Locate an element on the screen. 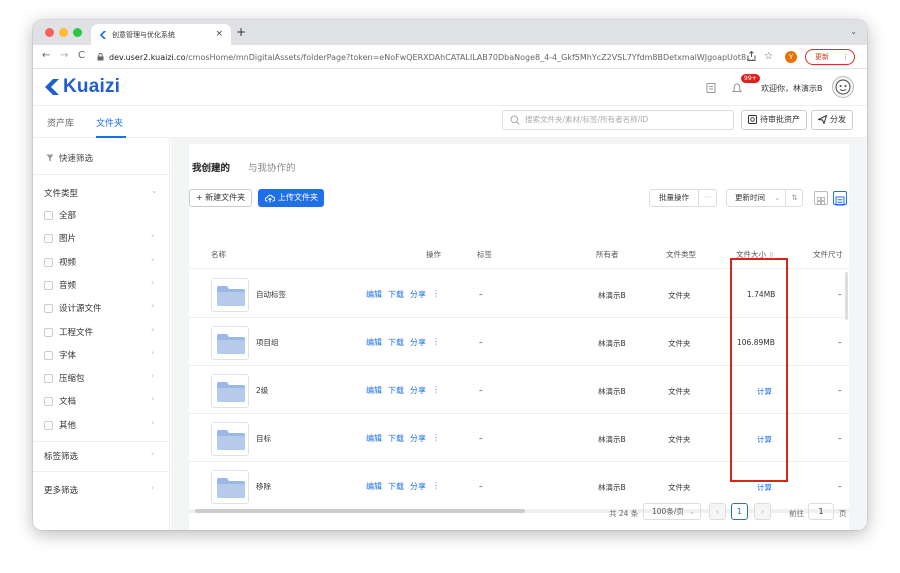 The width and height of the screenshot is (900, 573). tab-title: 创意管理与优化系统 is located at coordinates (143, 34).